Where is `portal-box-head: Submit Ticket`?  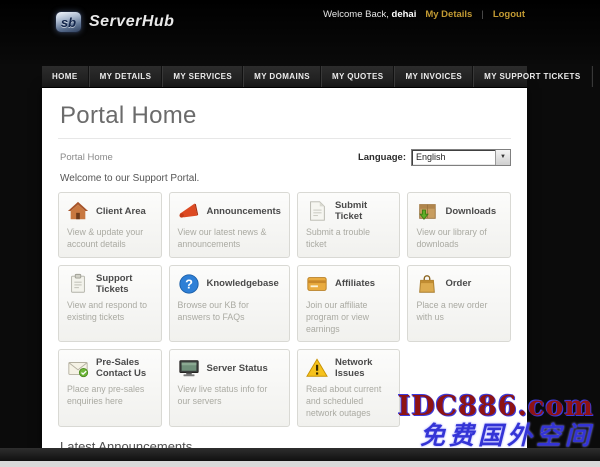 portal-box-head: Submit Ticket is located at coordinates (349, 211).